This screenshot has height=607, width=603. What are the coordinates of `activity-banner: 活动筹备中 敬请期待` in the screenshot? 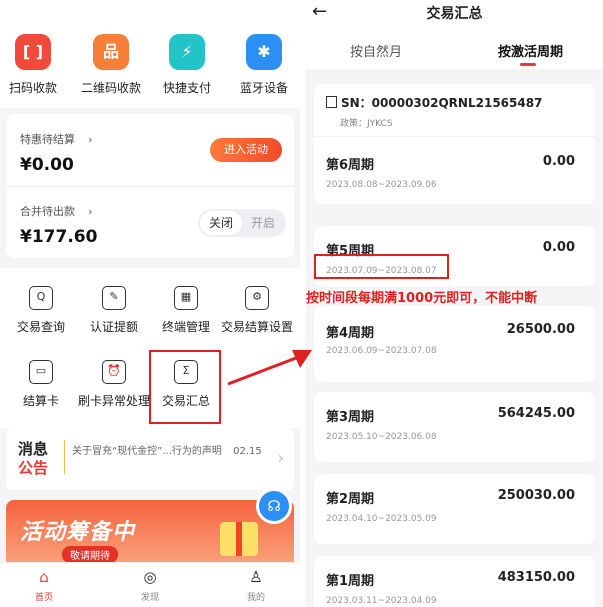 It's located at (150, 531).